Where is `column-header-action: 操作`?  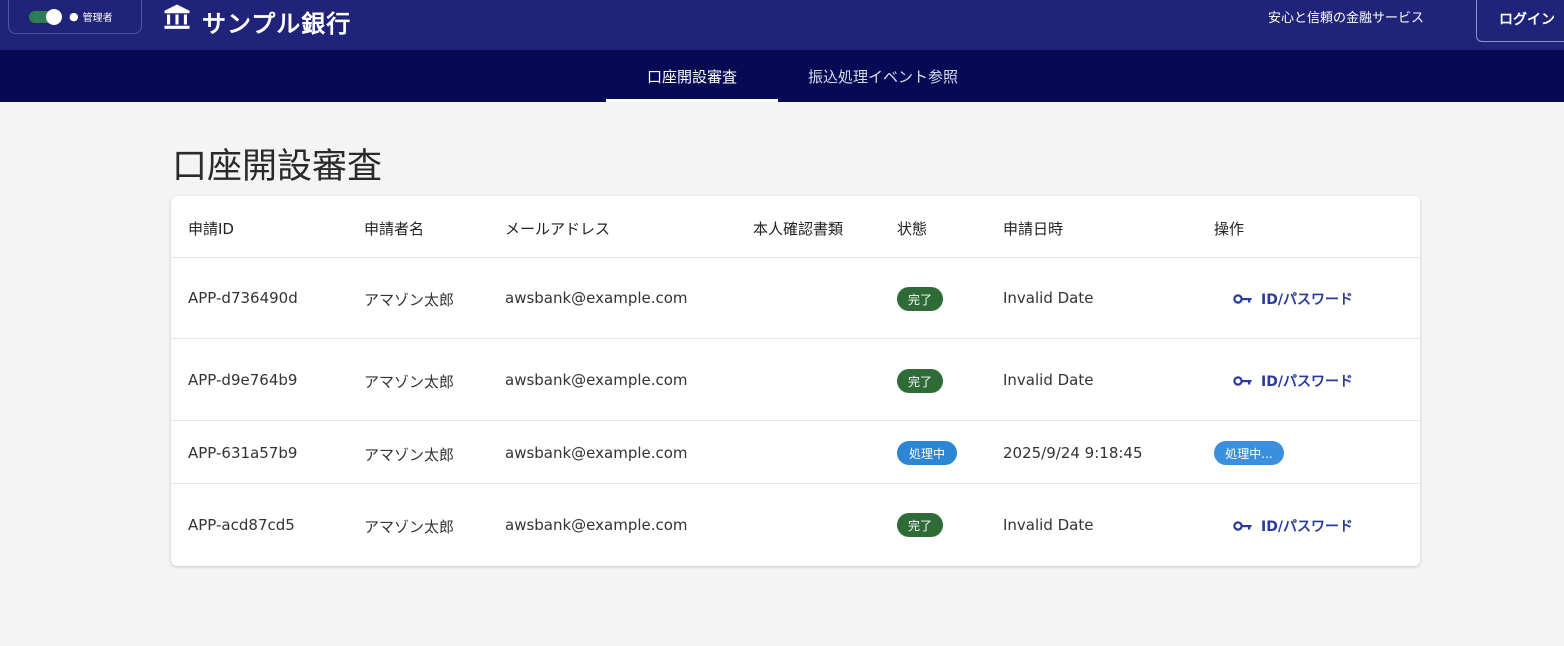 column-header-action: 操作 is located at coordinates (1229, 229).